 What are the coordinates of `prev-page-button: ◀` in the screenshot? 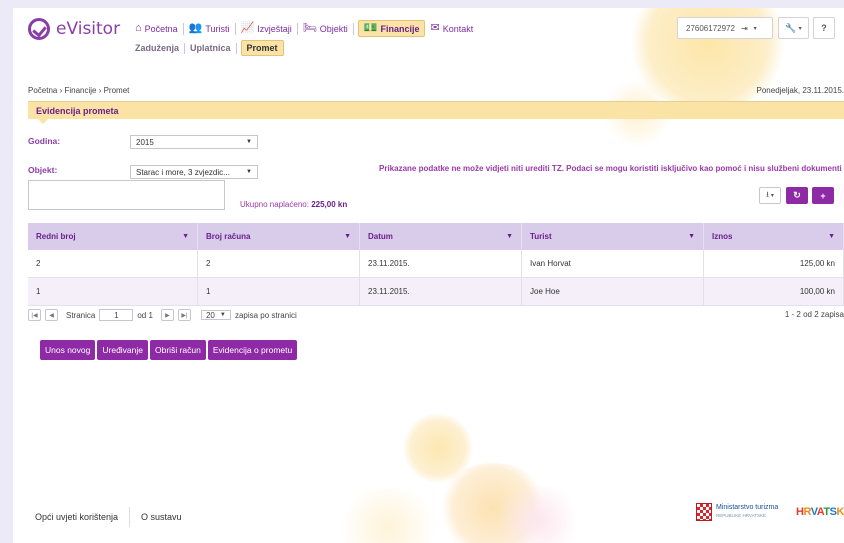 It's located at (51, 315).